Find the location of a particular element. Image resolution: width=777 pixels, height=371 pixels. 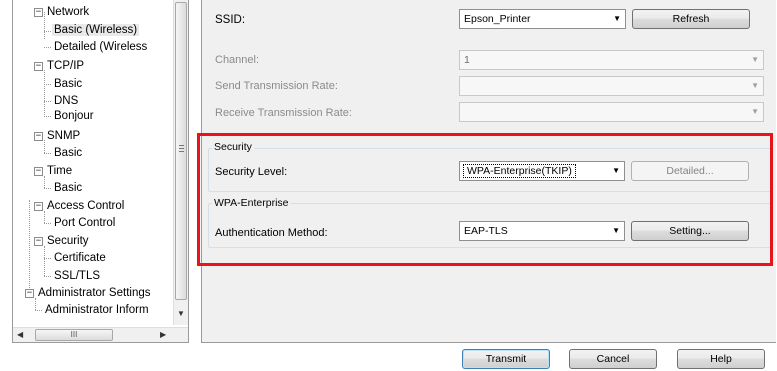

tree-item-network: − Network is located at coordinates (62, 12).